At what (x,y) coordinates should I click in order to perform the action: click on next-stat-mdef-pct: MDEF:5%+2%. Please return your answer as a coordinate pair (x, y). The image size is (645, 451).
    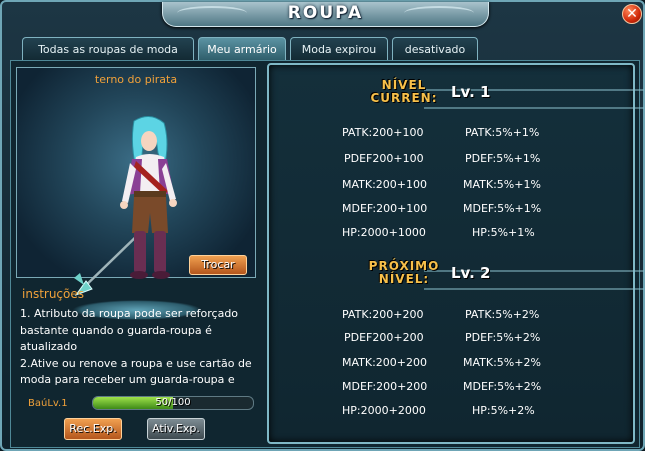
    Looking at the image, I should click on (502, 386).